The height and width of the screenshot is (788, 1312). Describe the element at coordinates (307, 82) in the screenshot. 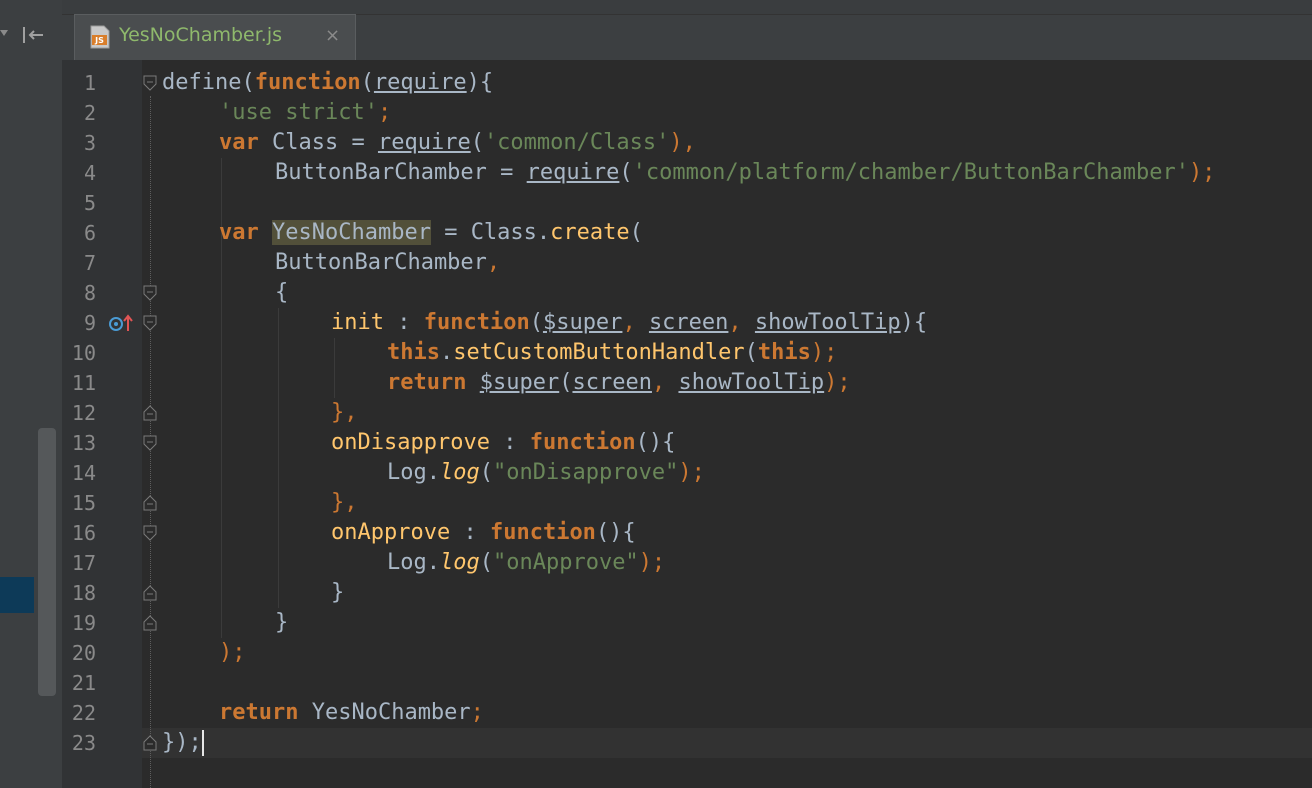

I see `code-token: function` at that location.